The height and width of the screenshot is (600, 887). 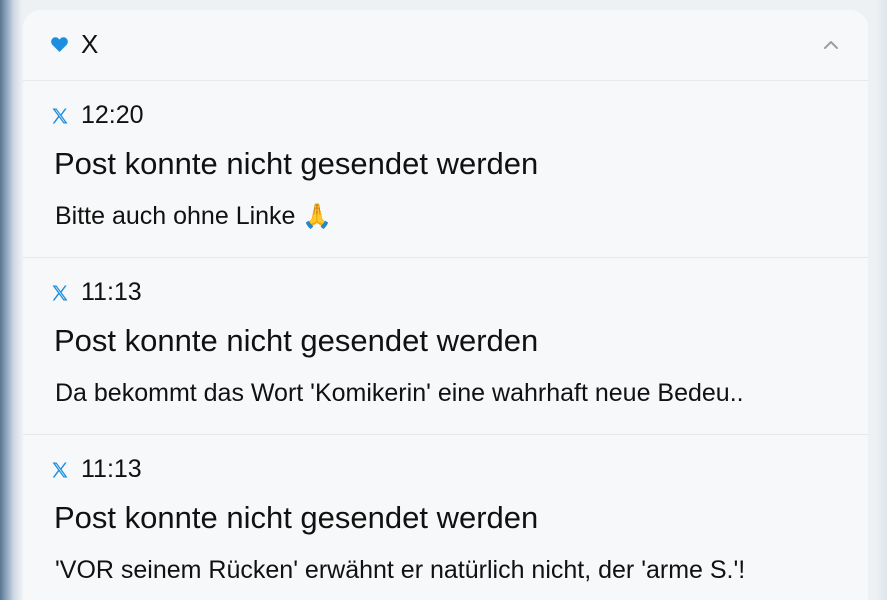 I want to click on notification-body: Bitte auch ohne Linke 🙏, so click(x=193, y=216).